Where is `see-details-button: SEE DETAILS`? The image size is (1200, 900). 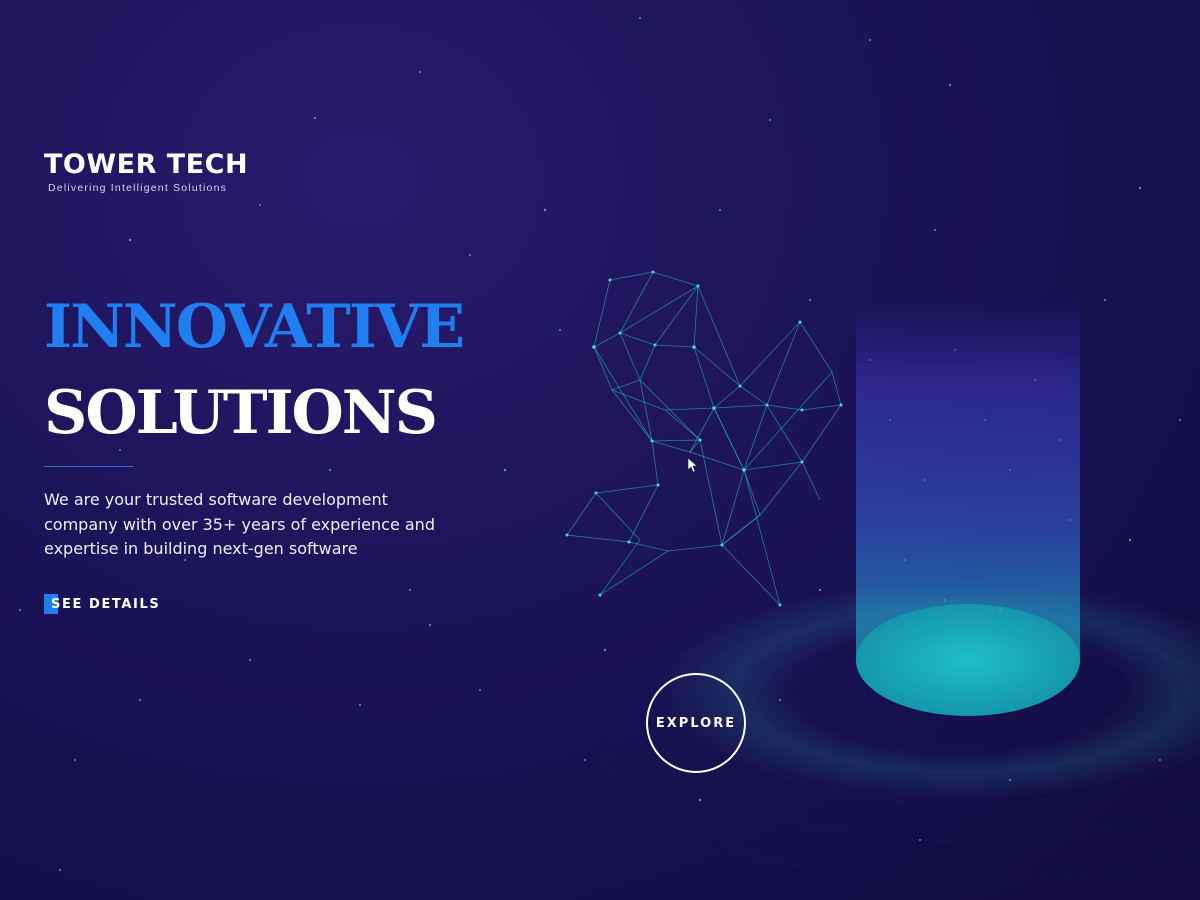 see-details-button: SEE DETAILS is located at coordinates (102, 604).